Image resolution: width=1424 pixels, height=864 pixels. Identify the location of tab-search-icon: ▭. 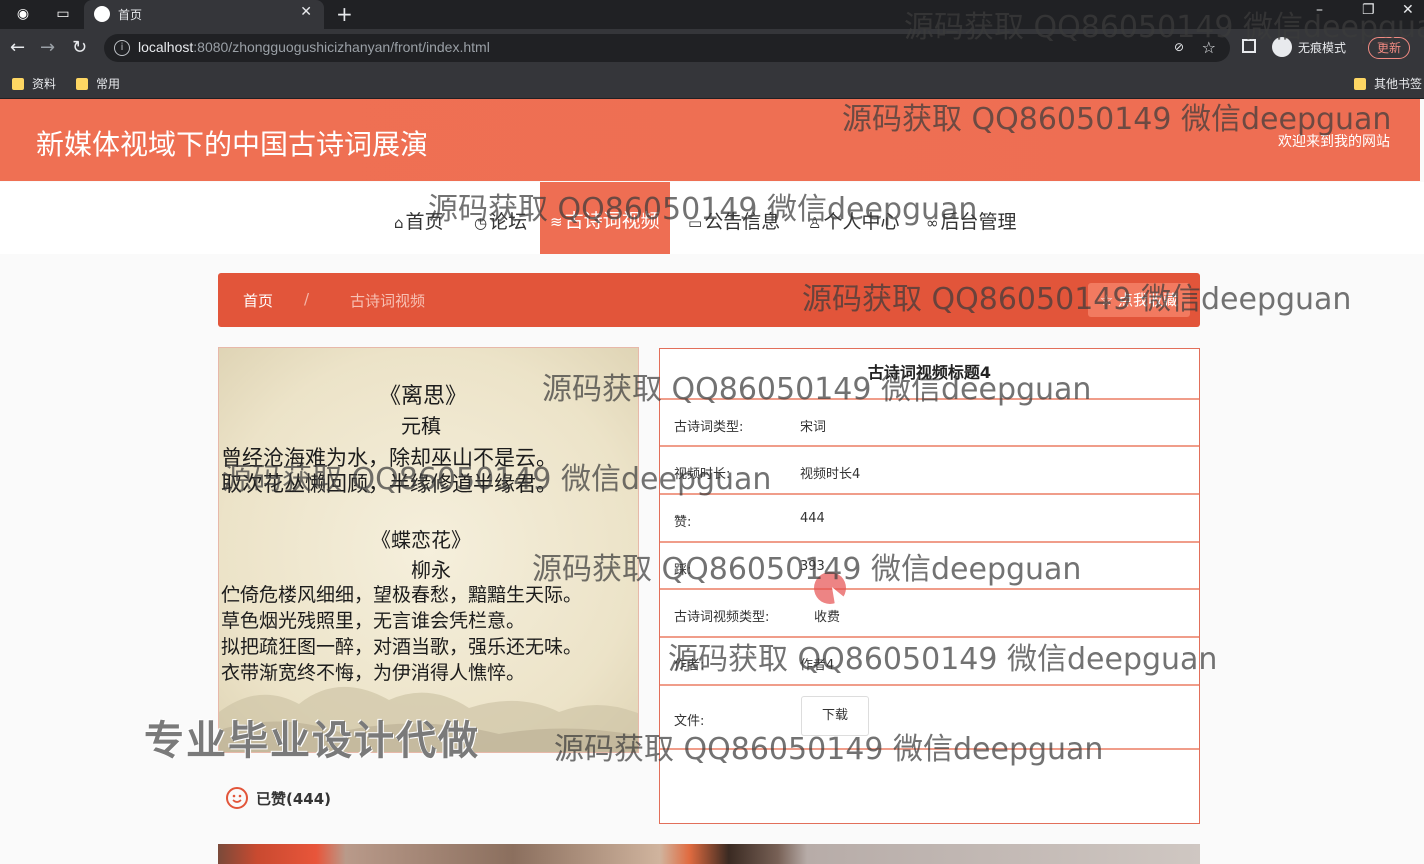
(63, 14).